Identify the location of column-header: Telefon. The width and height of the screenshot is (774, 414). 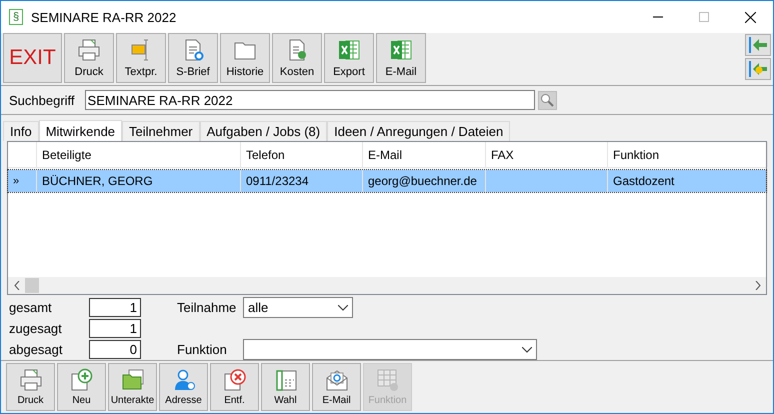
(302, 154).